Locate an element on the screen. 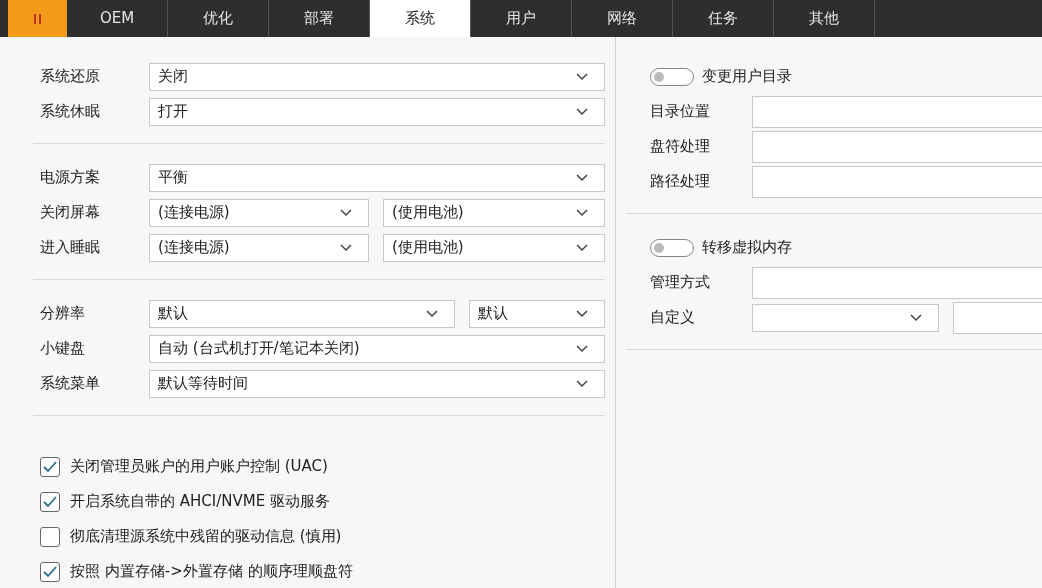  field-label: 管理方式 is located at coordinates (680, 283).